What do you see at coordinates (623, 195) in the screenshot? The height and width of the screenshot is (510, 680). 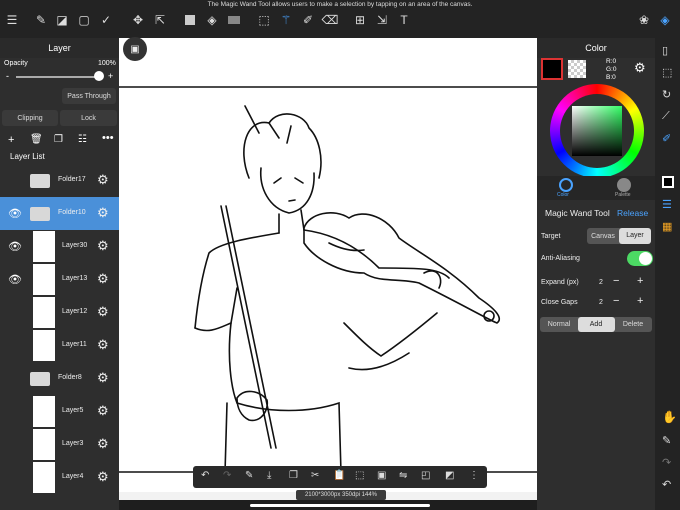 I see `tab-palette-label: Palette` at bounding box center [623, 195].